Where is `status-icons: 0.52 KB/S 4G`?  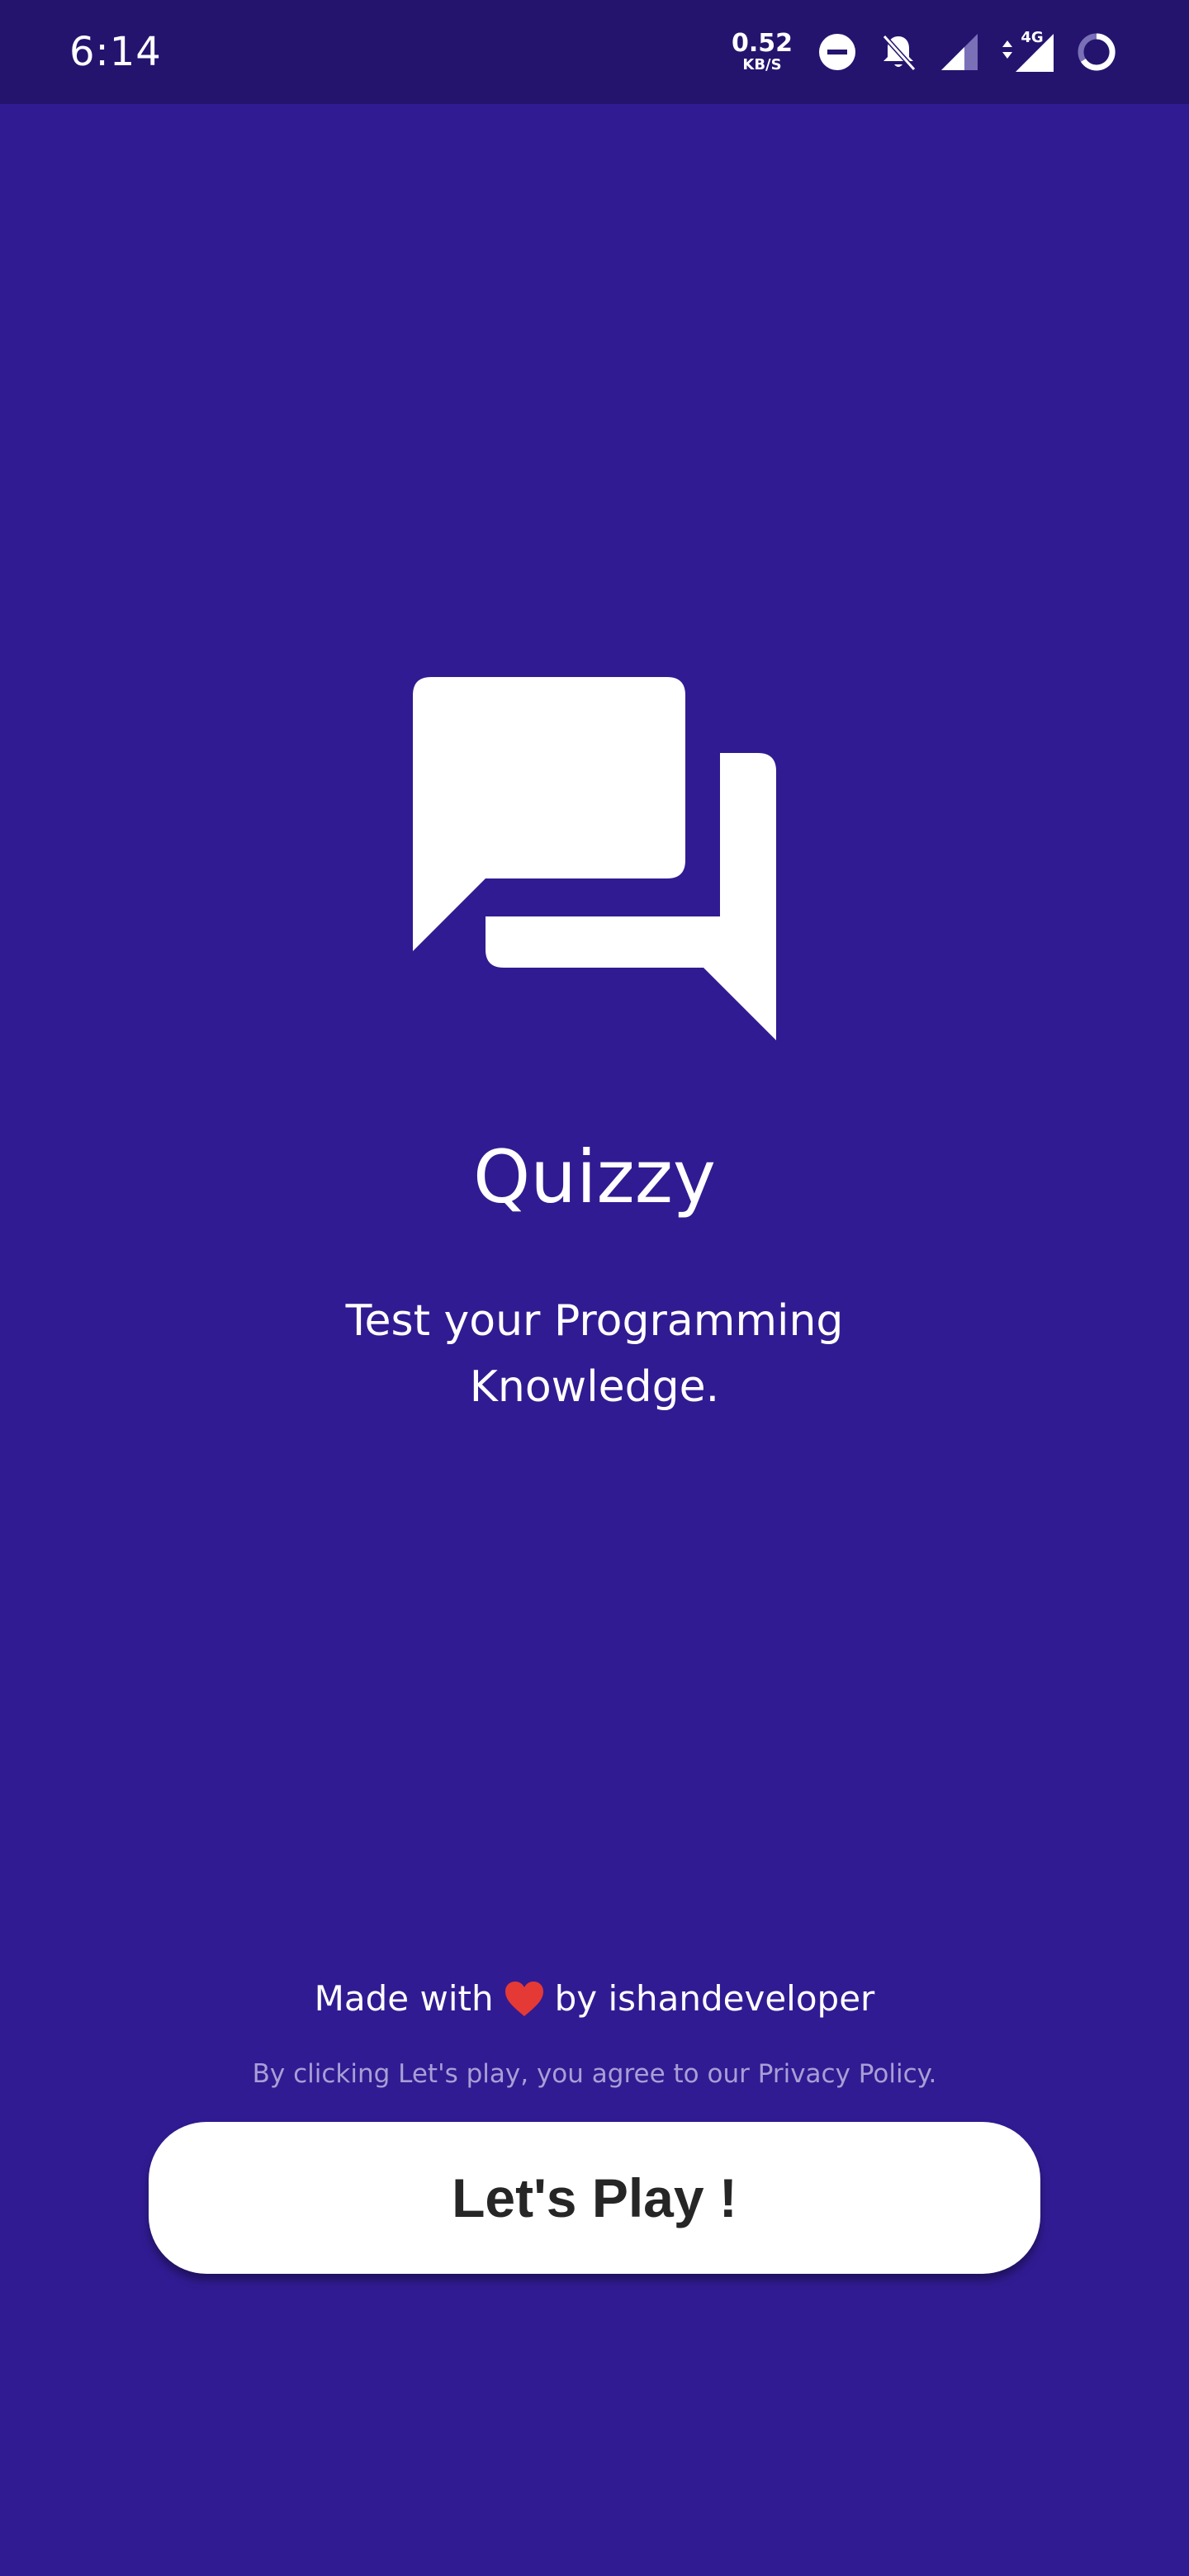
status-icons: 0.52 KB/S 4G is located at coordinates (925, 50).